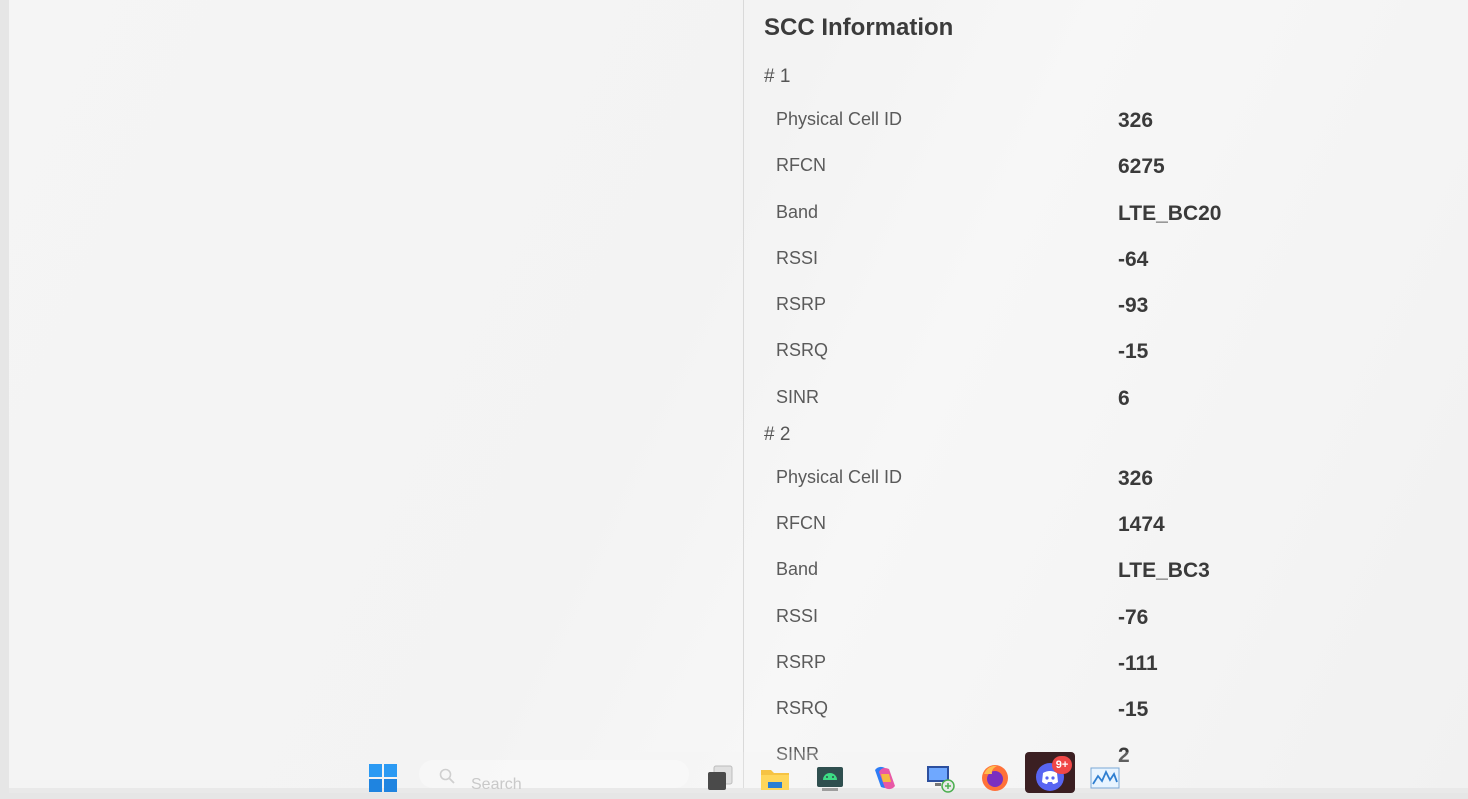  What do you see at coordinates (1138, 663) in the screenshot?
I see `row-value: -111` at bounding box center [1138, 663].